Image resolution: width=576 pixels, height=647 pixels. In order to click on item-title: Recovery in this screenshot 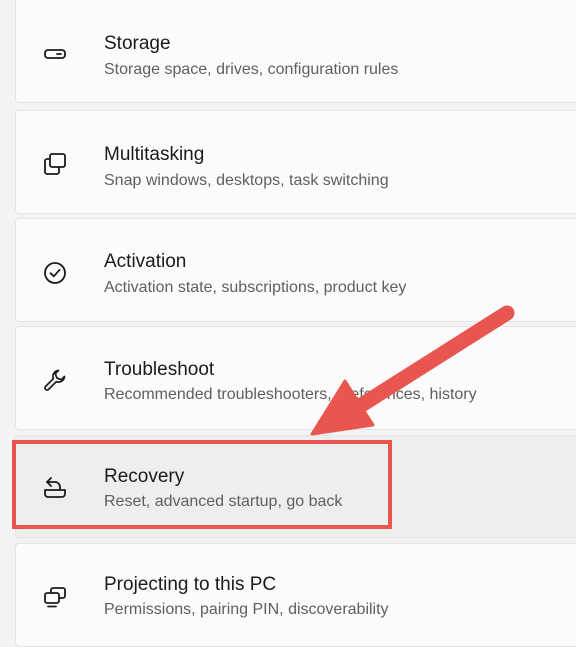, I will do `click(144, 476)`.